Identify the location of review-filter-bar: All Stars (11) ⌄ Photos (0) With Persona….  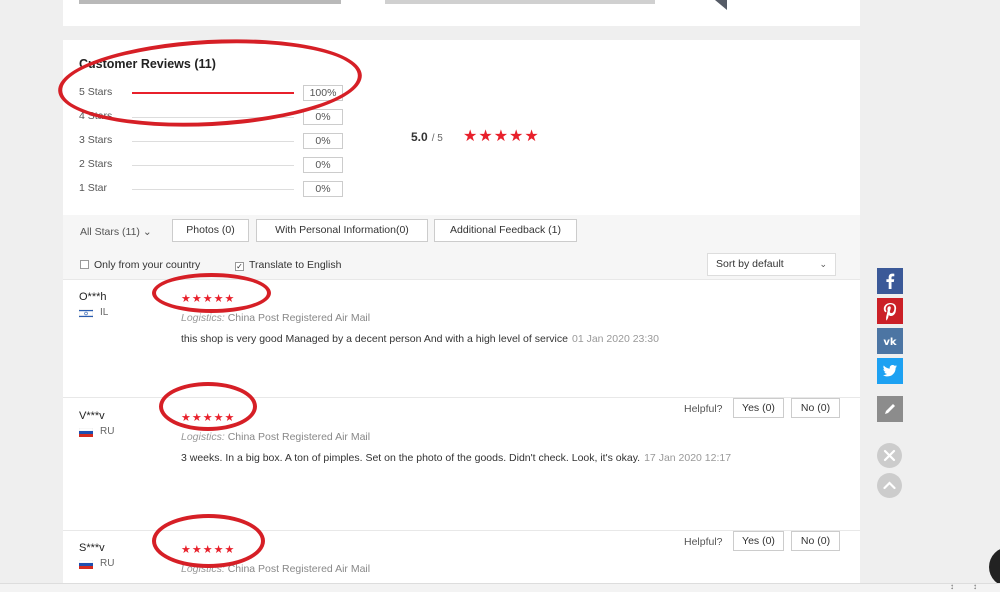
(461, 247).